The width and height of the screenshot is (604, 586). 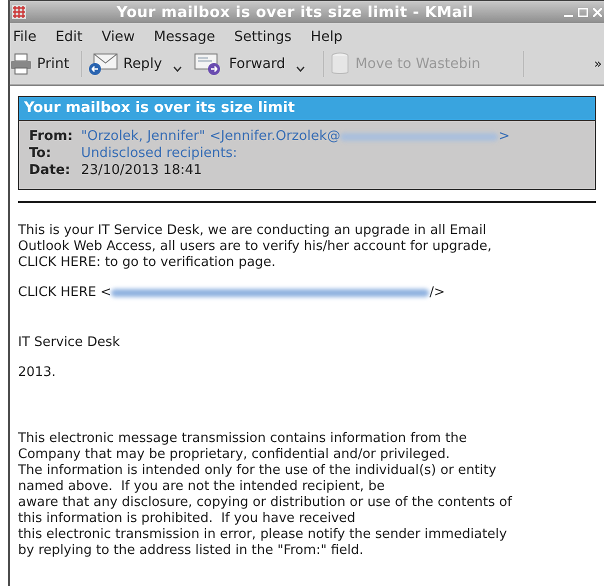 I want to click on body-text: />, so click(x=437, y=293).